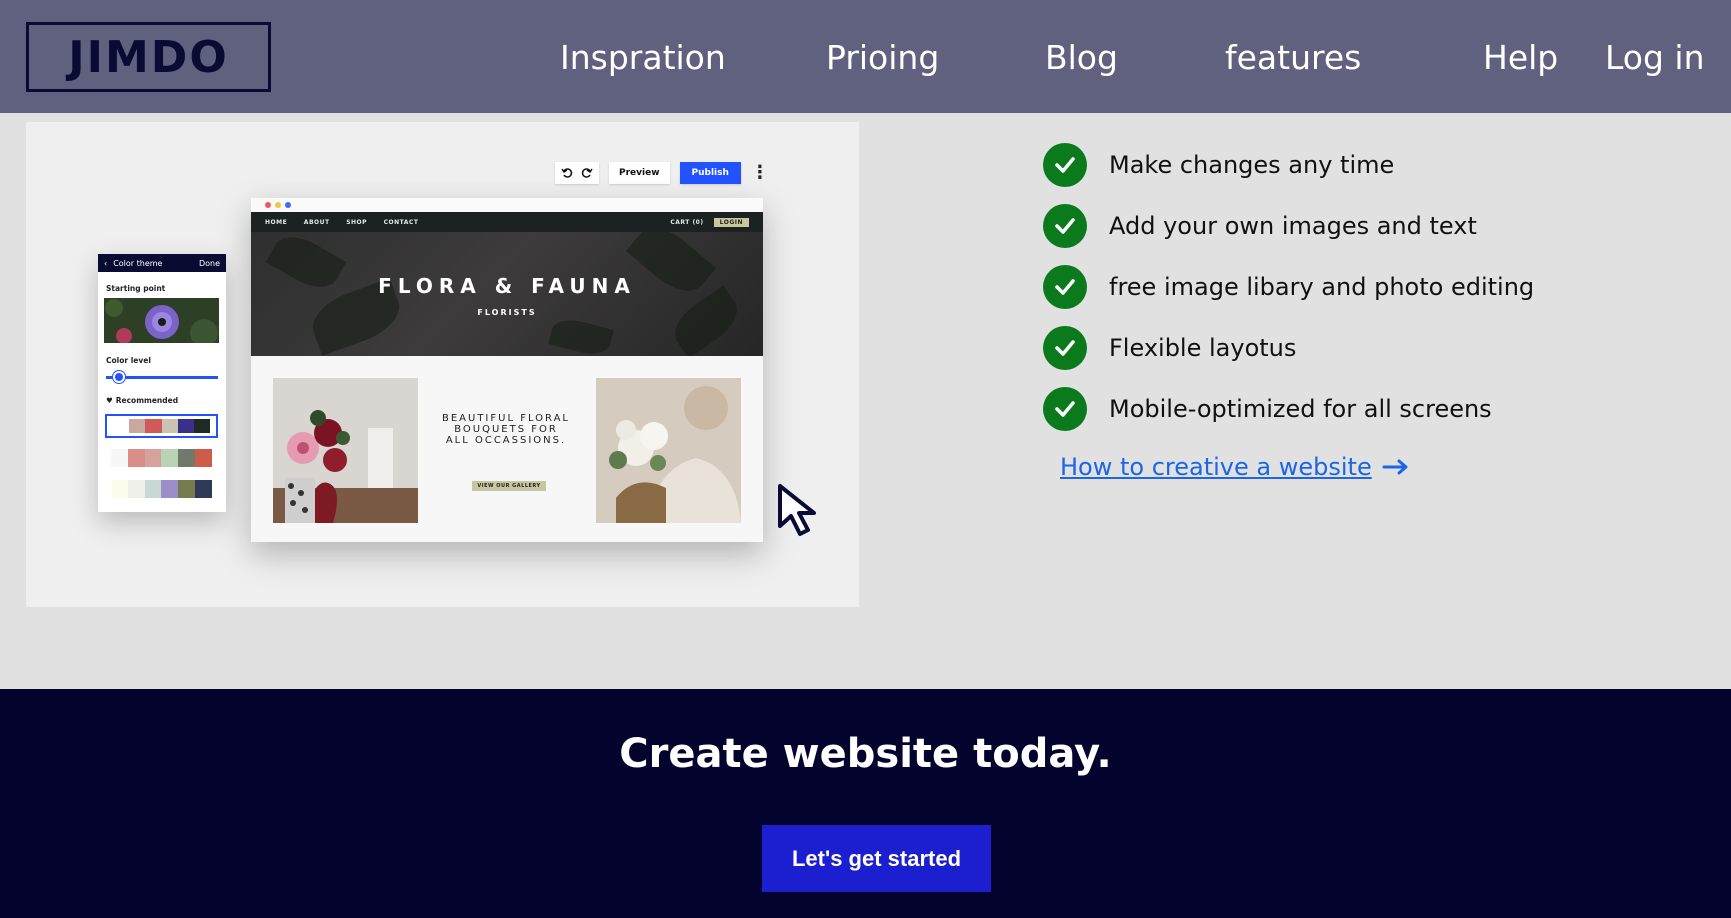  What do you see at coordinates (138, 263) in the screenshot?
I see `color-theme-title: Color theme` at bounding box center [138, 263].